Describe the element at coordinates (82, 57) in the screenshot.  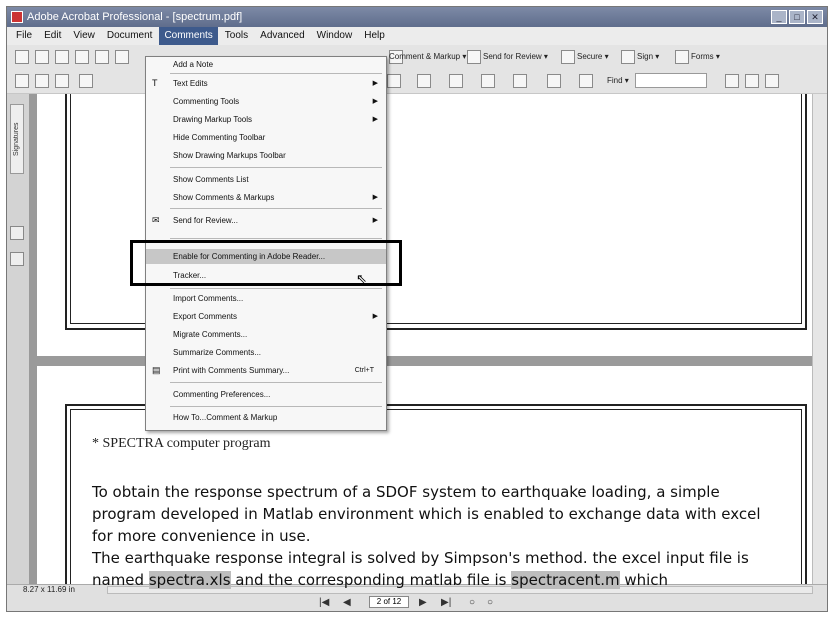
I see `print-icon` at that location.